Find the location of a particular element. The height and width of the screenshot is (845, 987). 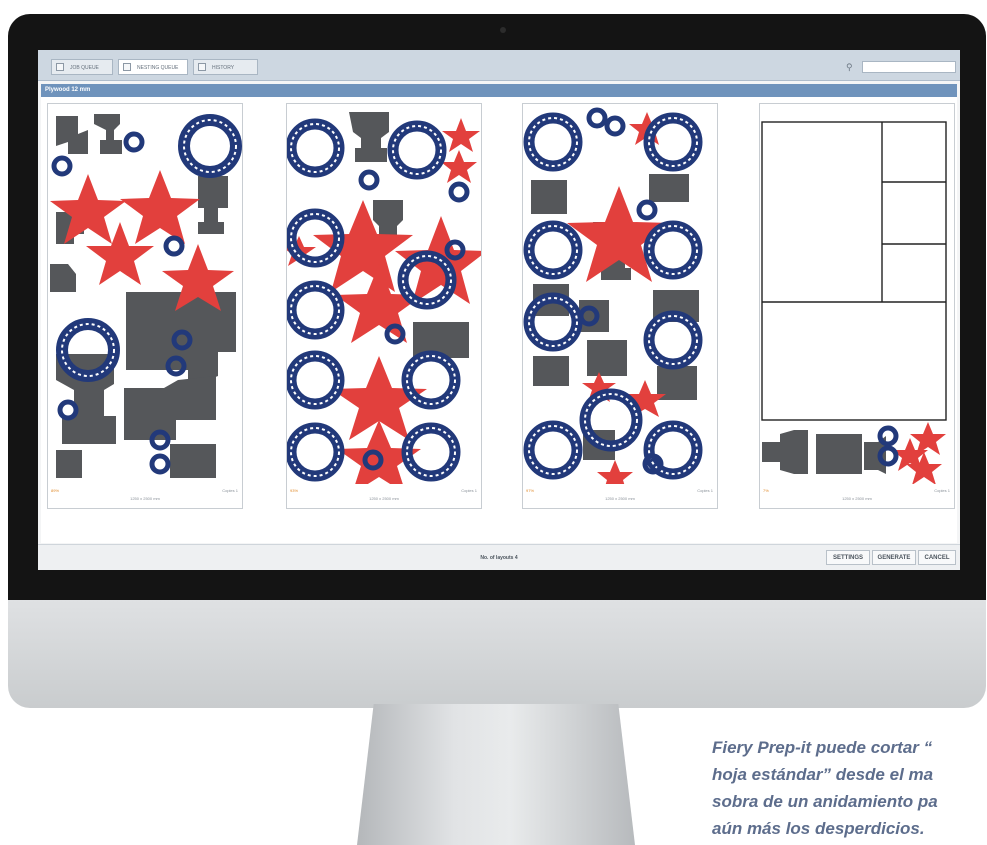

trophy-shapes is located at coordinates (824, 452).